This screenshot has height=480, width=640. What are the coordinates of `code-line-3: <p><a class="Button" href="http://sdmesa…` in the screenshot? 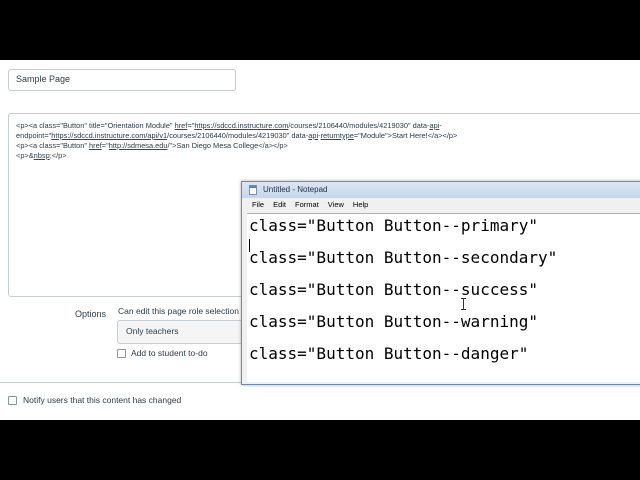 It's located at (152, 145).